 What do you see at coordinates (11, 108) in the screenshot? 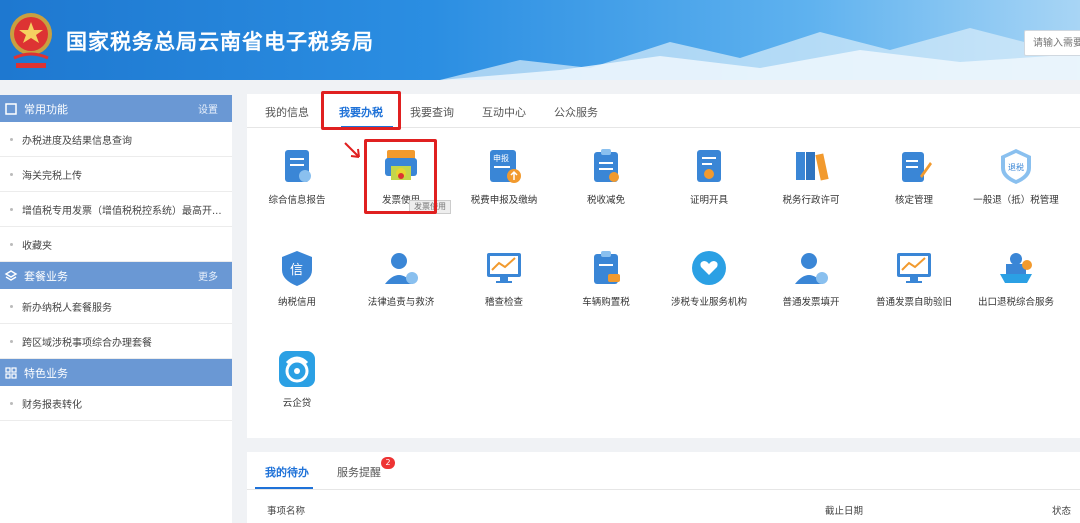
I see `square-icon` at bounding box center [11, 108].